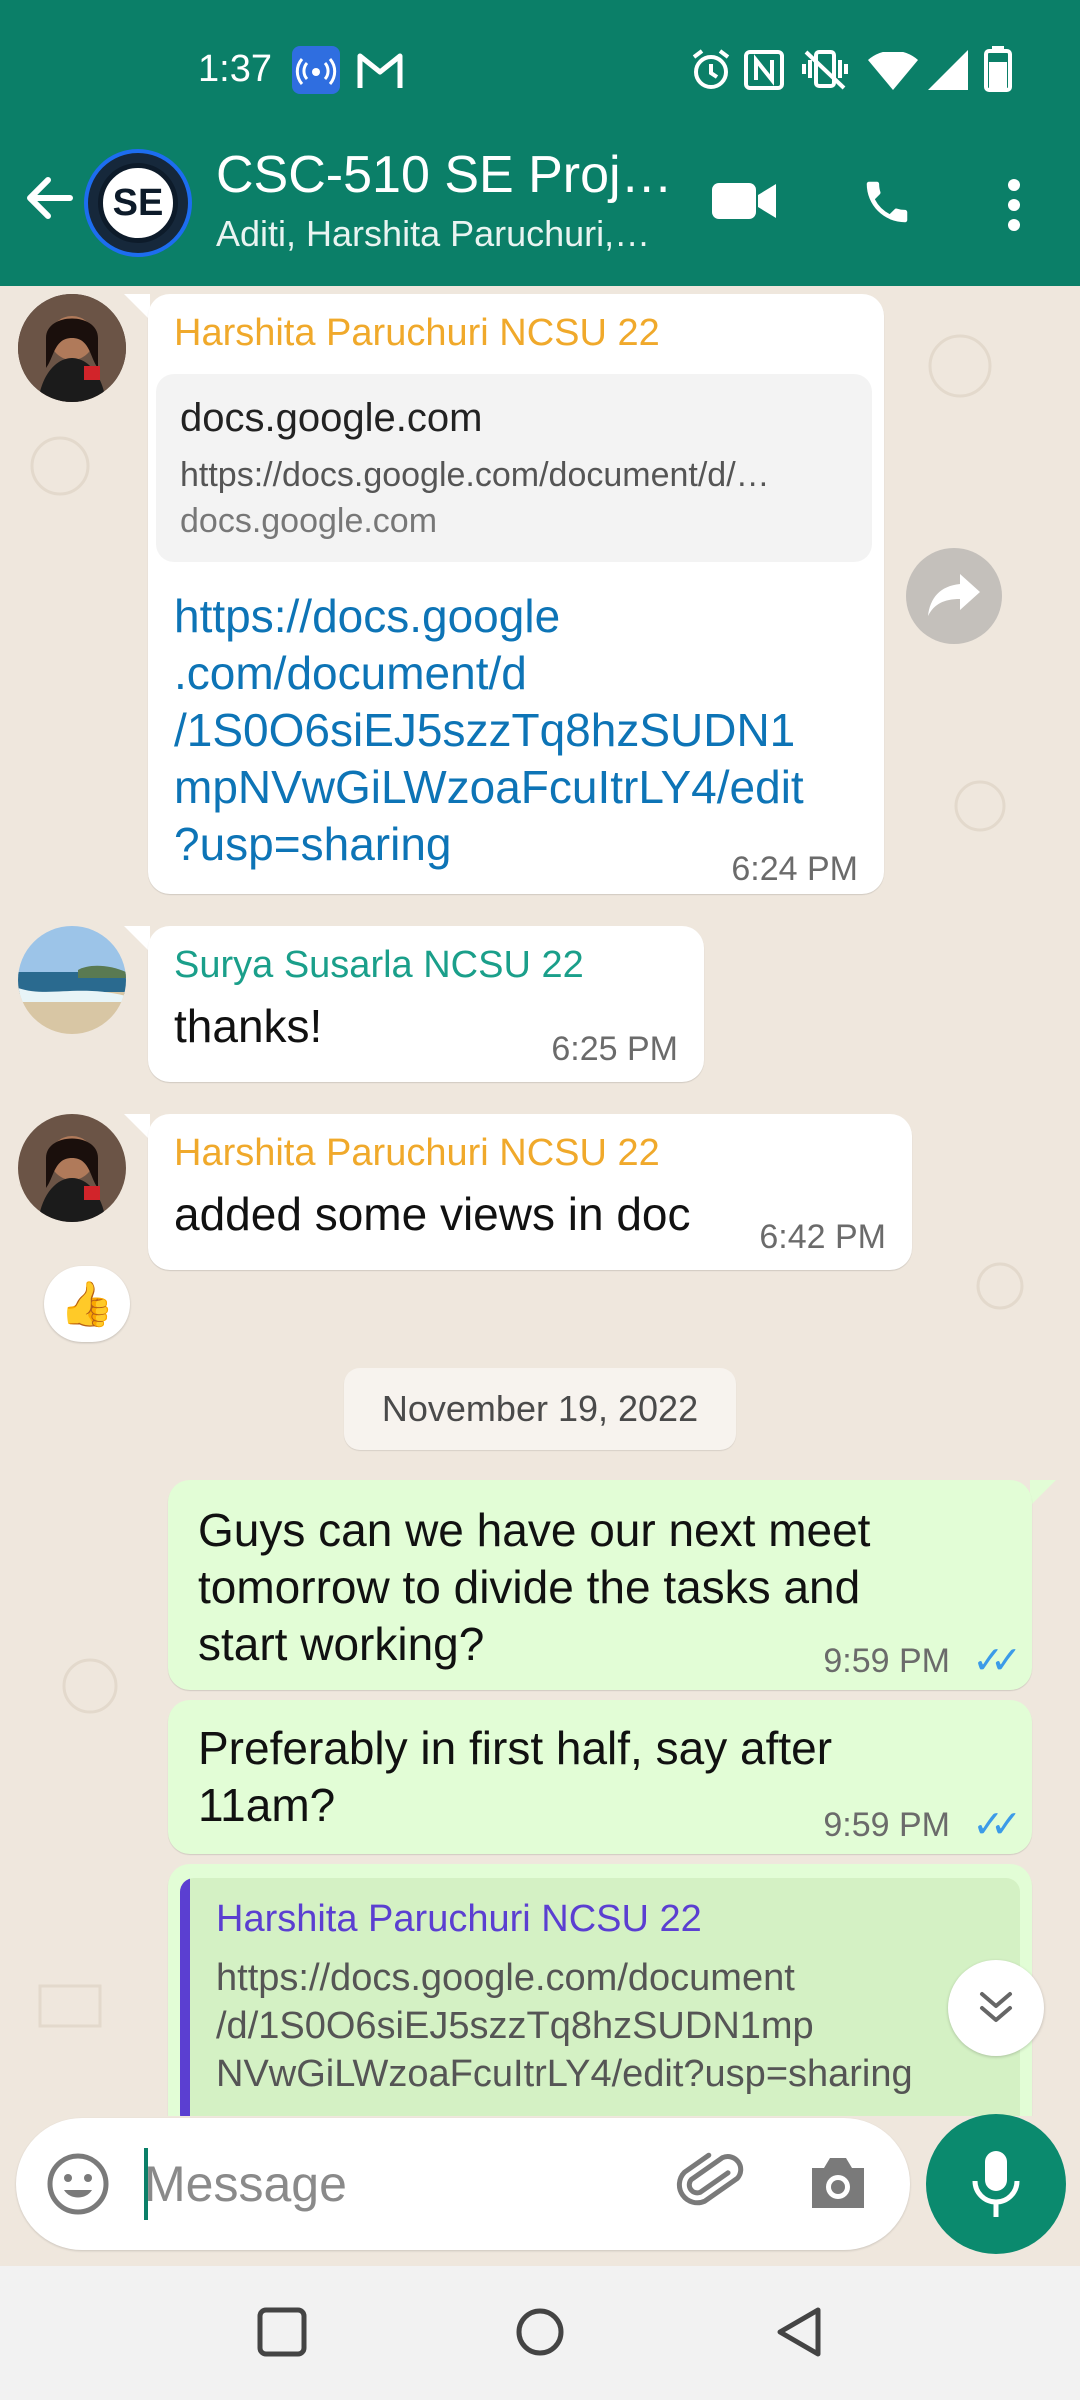 The image size is (1080, 2400). I want to click on group-avatar: SE, so click(138, 203).